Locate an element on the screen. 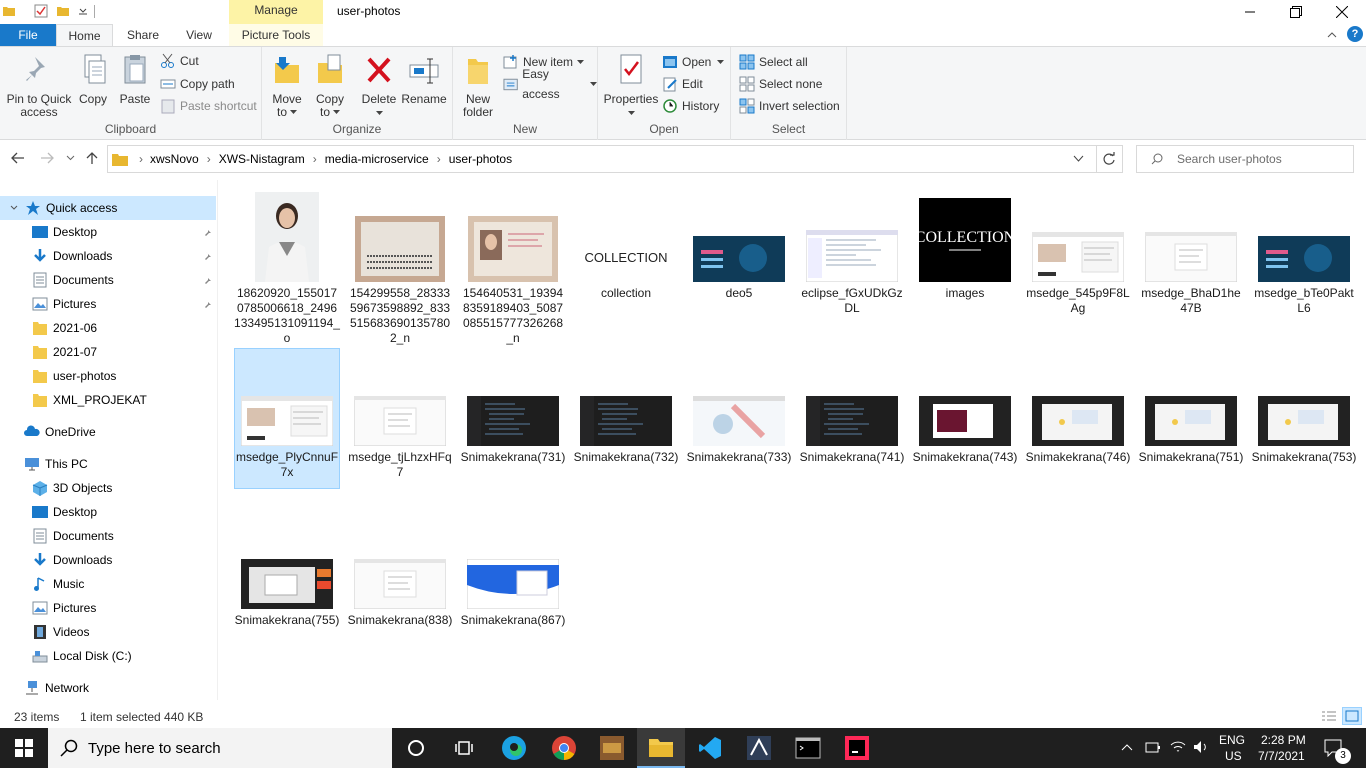  sidebar-item-this-pc: This PC is located at coordinates (108, 464).